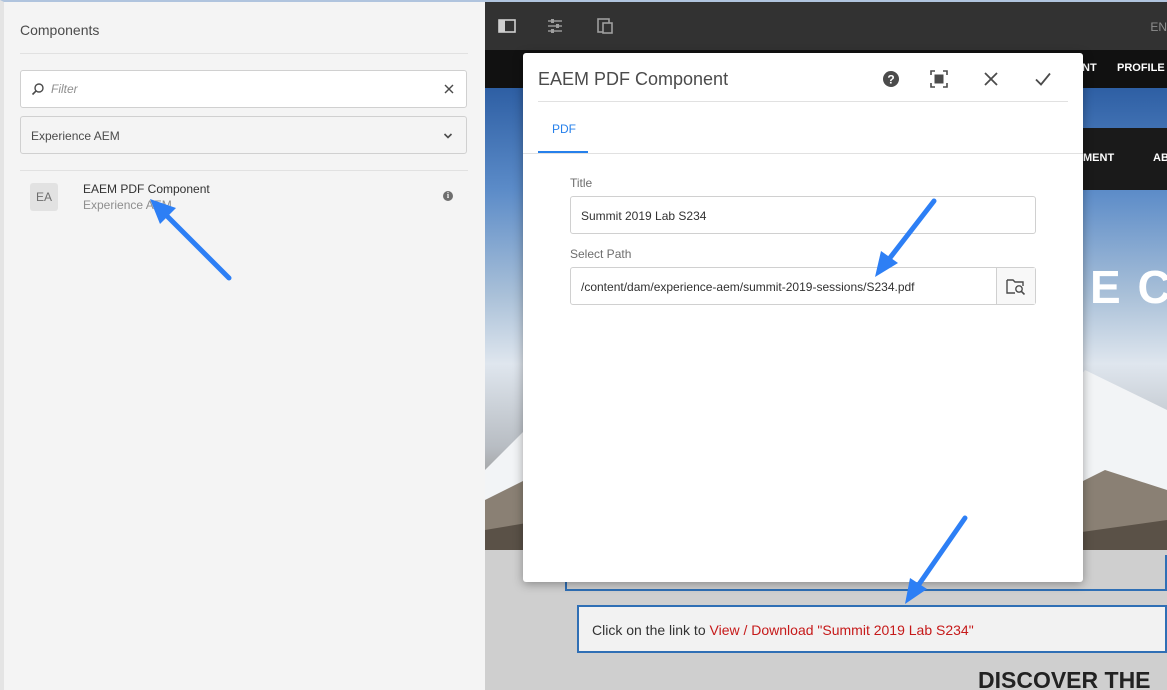 The image size is (1167, 690). What do you see at coordinates (1141, 68) in the screenshot?
I see `nav-item-profile: PROFILE` at bounding box center [1141, 68].